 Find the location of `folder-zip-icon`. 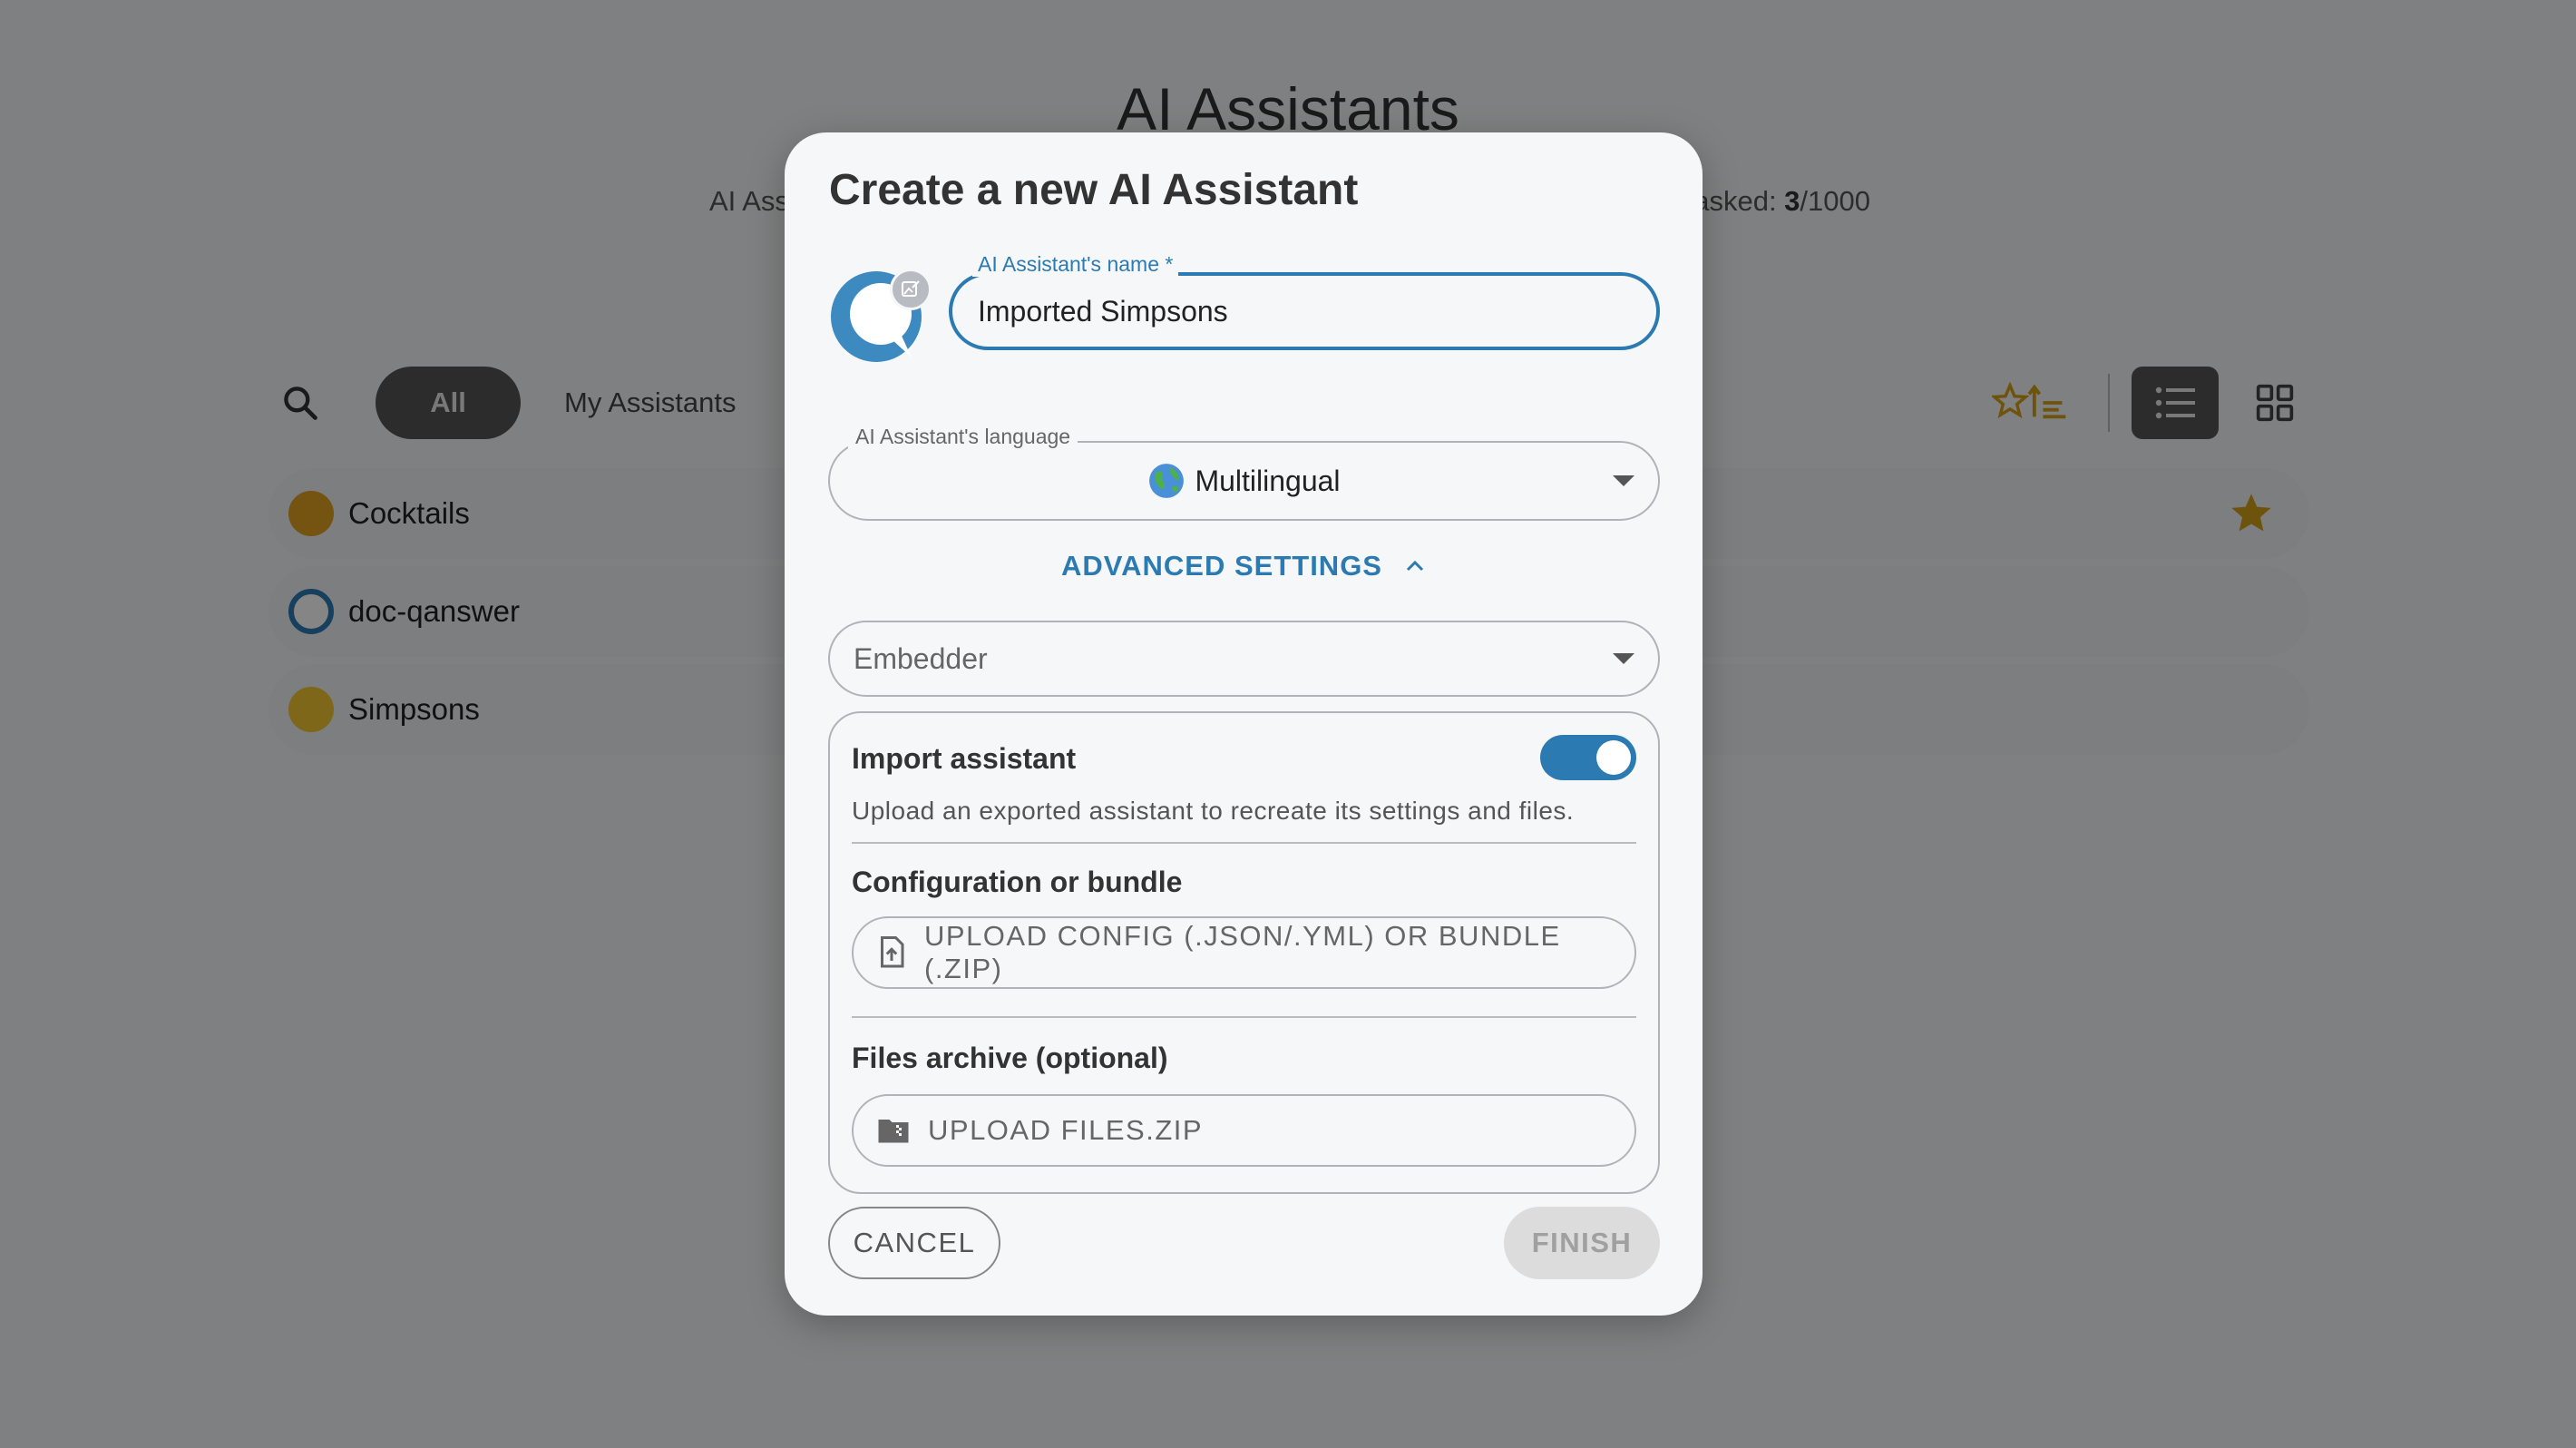

folder-zip-icon is located at coordinates (893, 1131).